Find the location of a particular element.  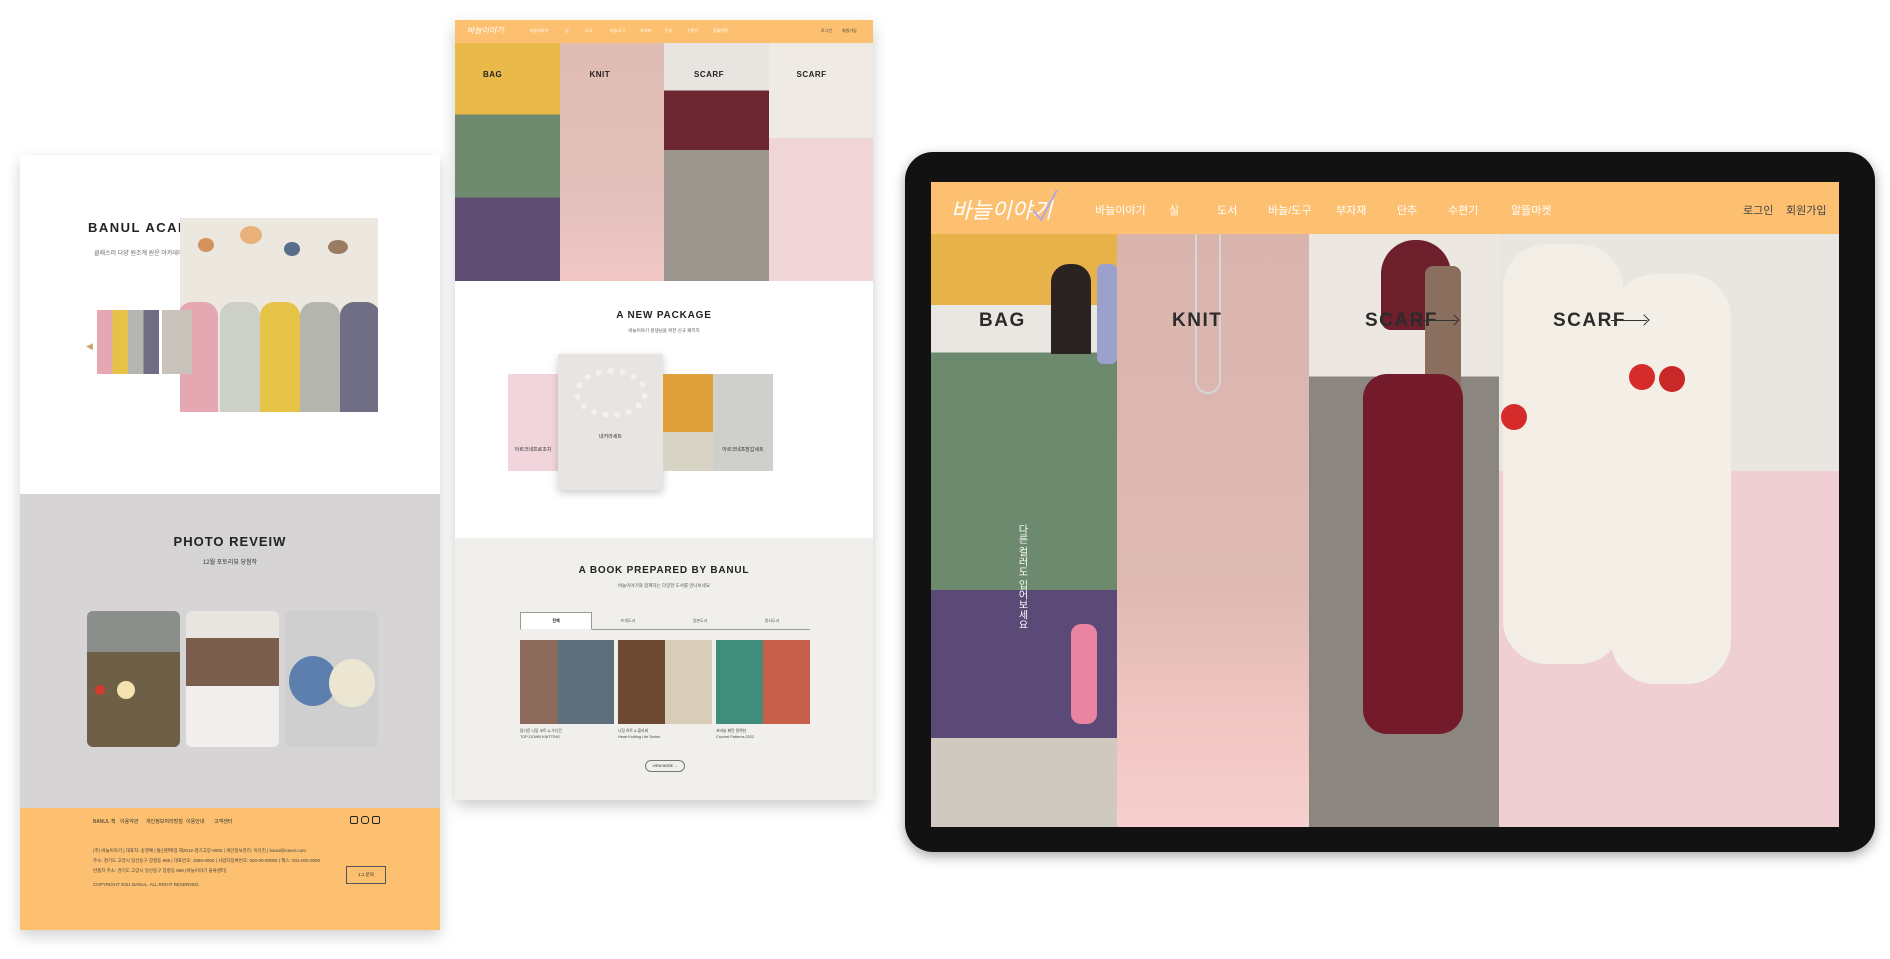

photo-review-section: PHOTO REVEIW 12월 포토리뷰 당첨작 is located at coordinates (230, 651).